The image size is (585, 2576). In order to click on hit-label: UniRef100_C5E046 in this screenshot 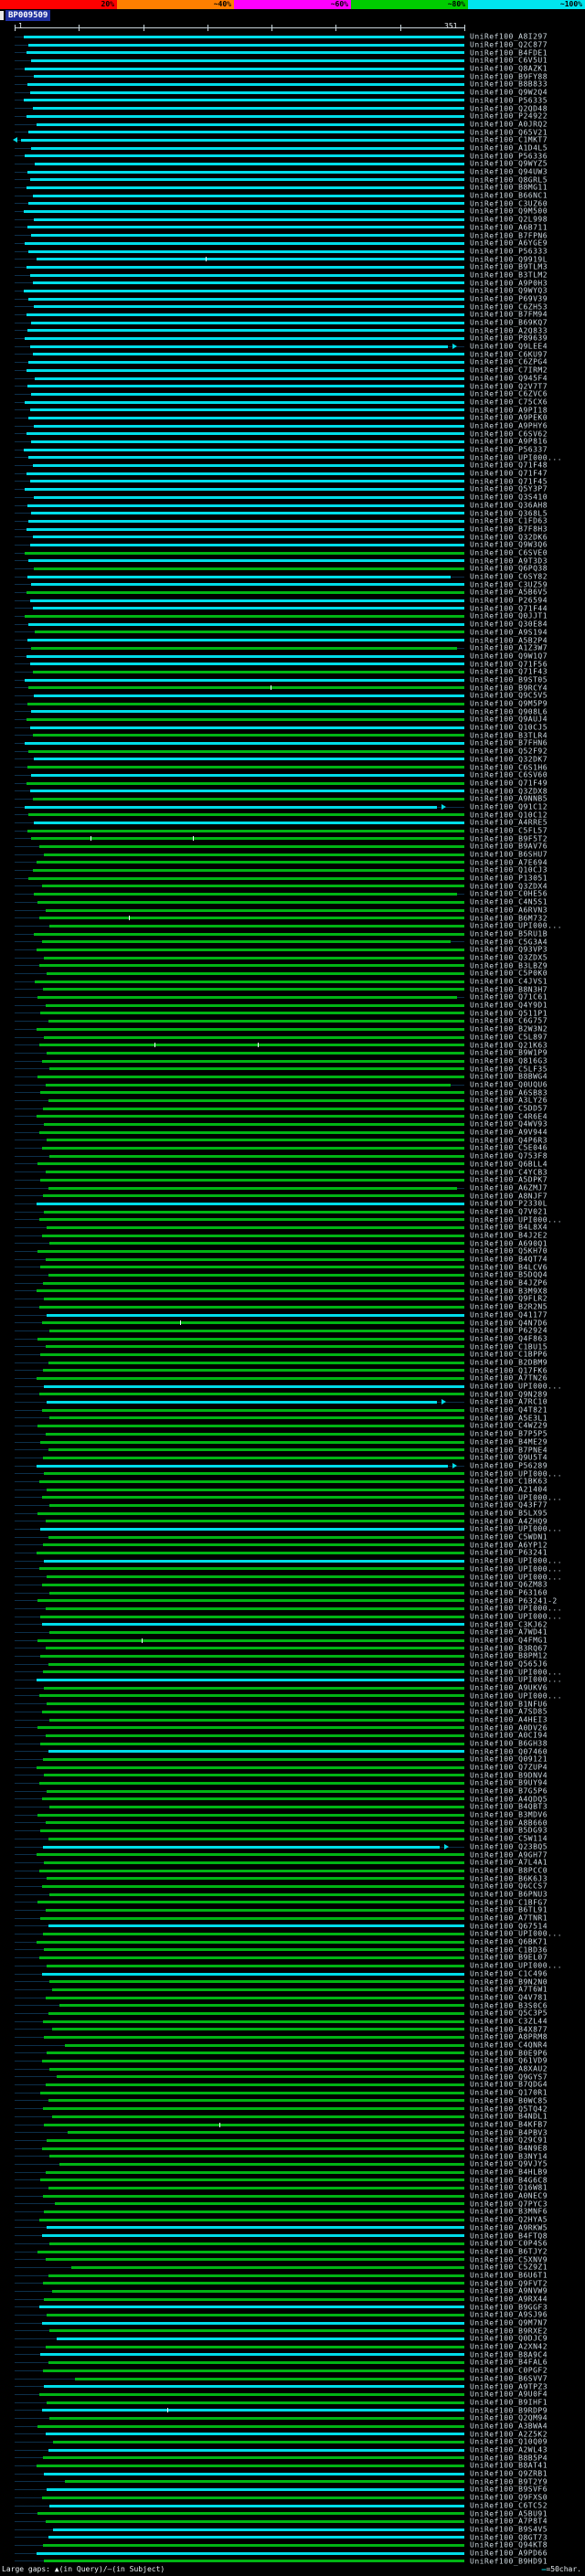, I will do `click(509, 1148)`.